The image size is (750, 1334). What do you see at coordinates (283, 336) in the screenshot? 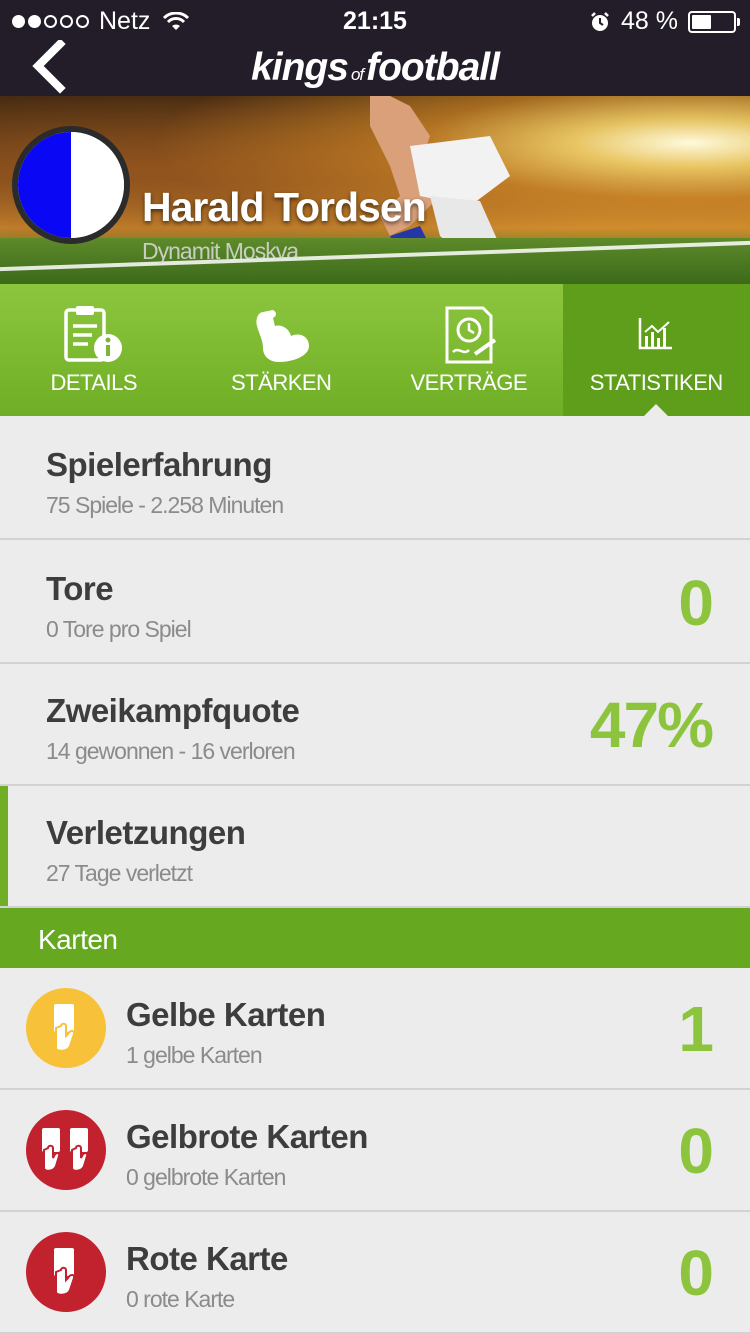
I see `flexed-arm-icon` at bounding box center [283, 336].